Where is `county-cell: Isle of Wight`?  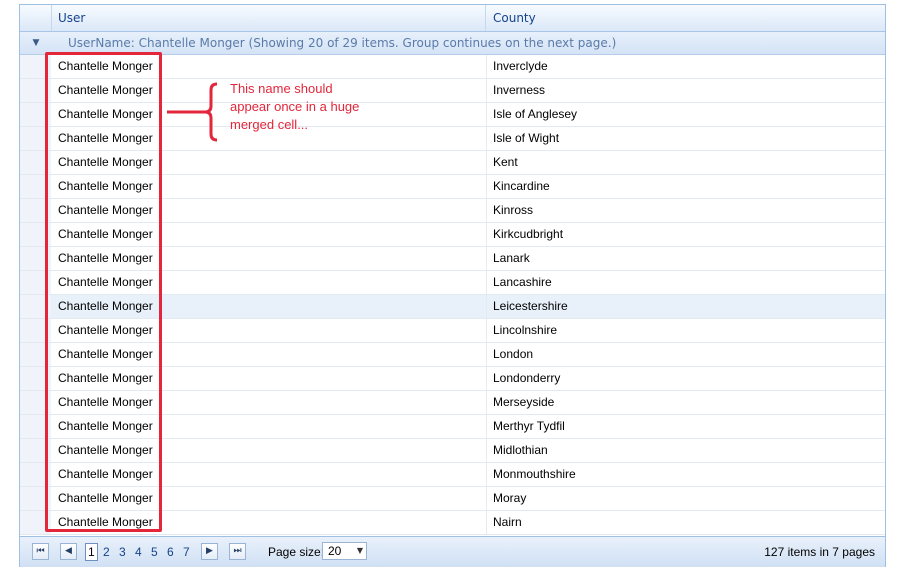
county-cell: Isle of Wight is located at coordinates (526, 138).